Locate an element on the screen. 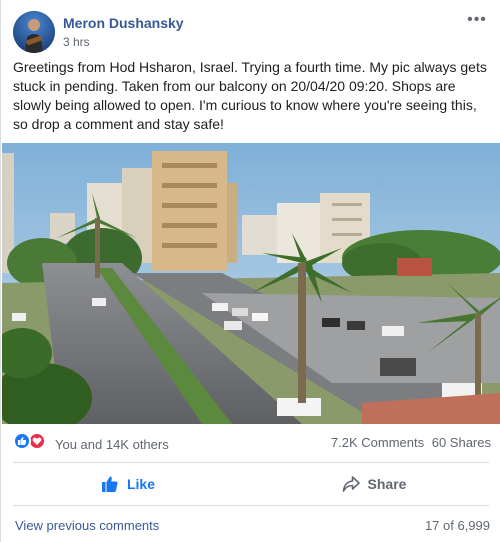 This screenshot has width=500, height=542. view-previous-comments-link: View previous comments is located at coordinates (87, 525).